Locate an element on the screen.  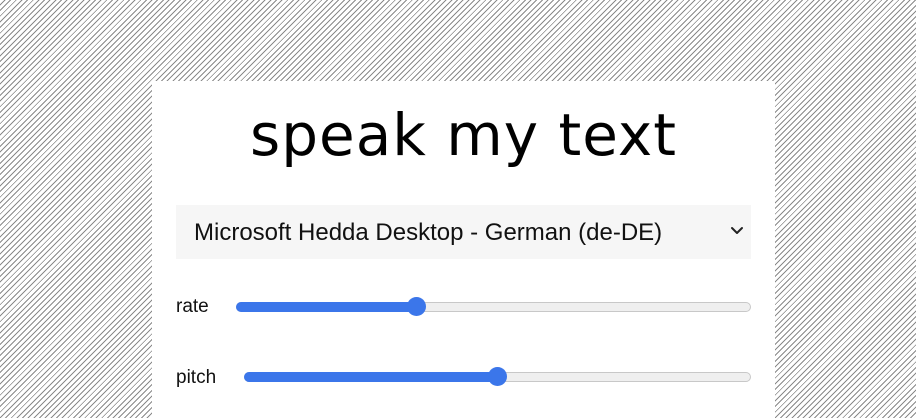
chevron-down-icon is located at coordinates (737, 231).